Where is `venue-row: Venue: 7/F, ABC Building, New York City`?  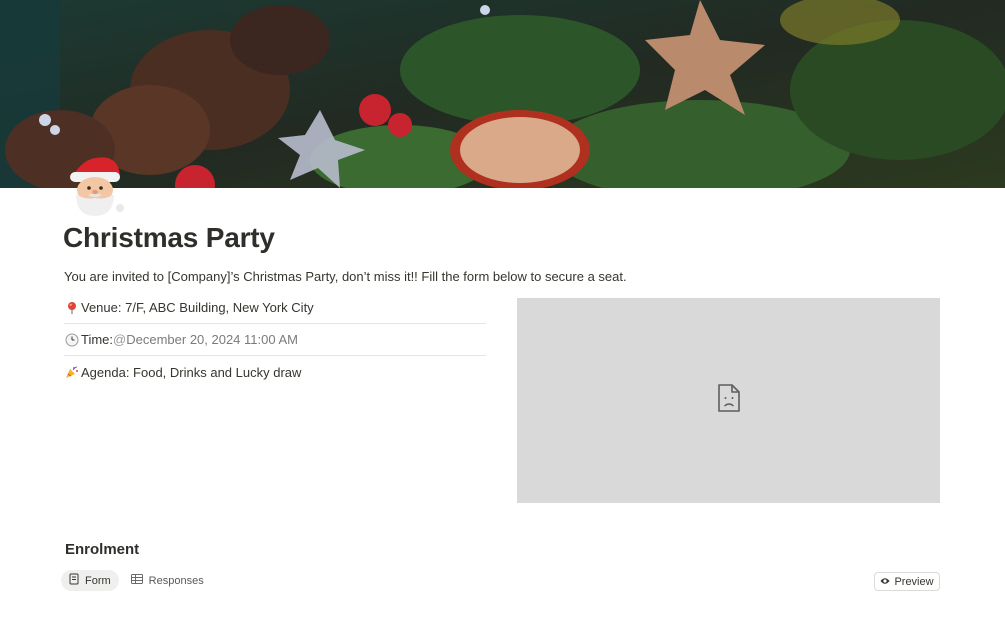
venue-row: Venue: 7/F, ABC Building, New York City is located at coordinates (275, 308).